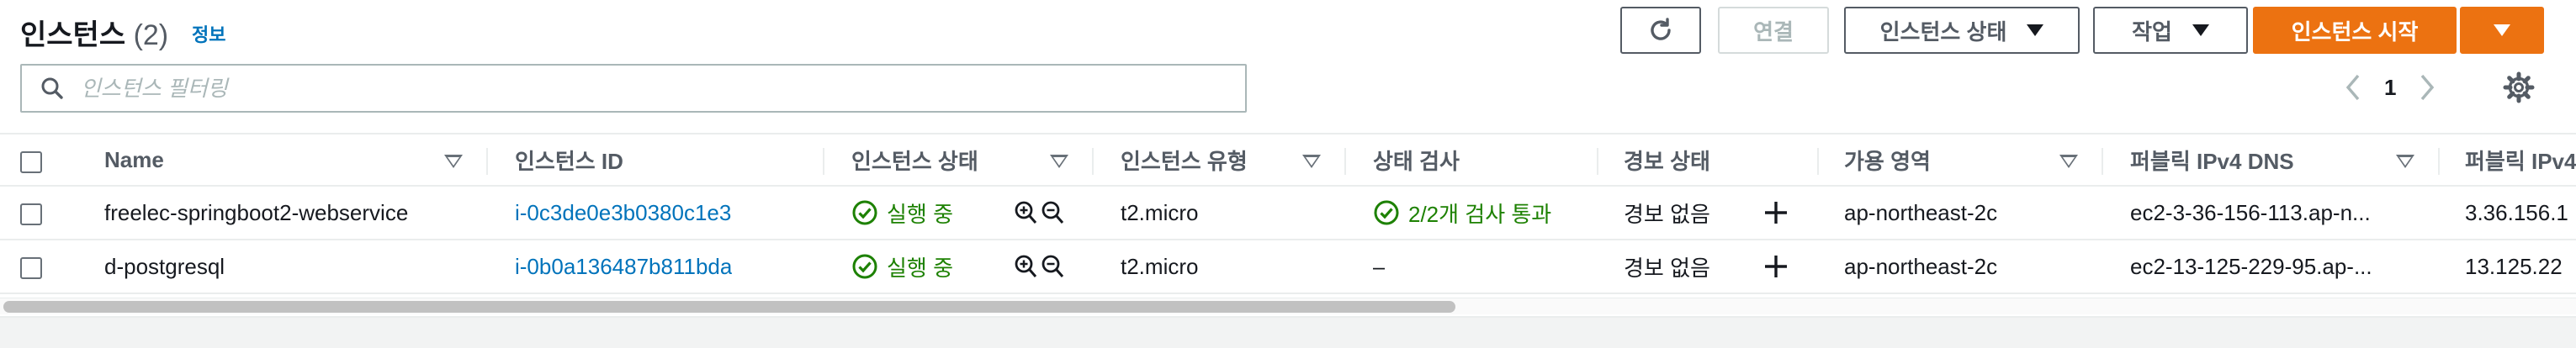  I want to click on status-check: 2/2개 검사 통과, so click(1462, 213).